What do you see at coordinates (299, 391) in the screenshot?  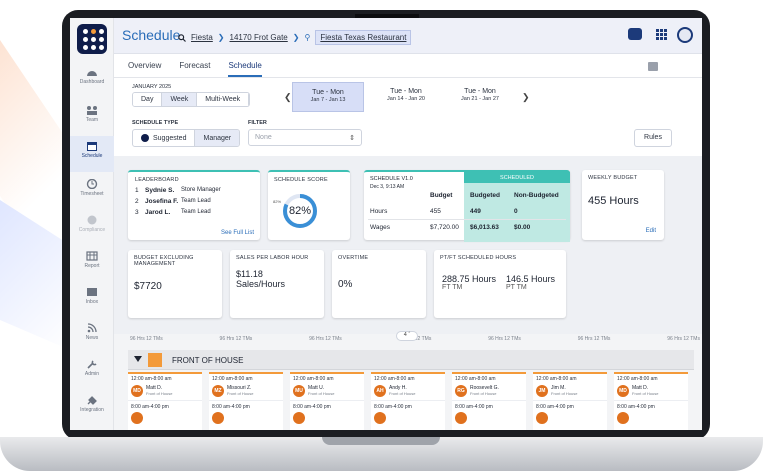 I see `avatar: MU` at bounding box center [299, 391].